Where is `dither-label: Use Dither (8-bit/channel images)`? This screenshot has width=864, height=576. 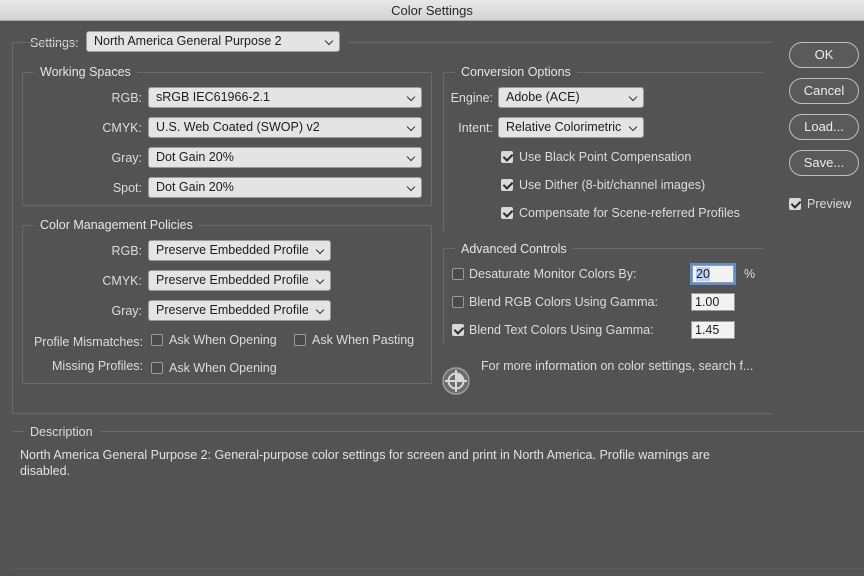 dither-label: Use Dither (8-bit/channel images) is located at coordinates (612, 185).